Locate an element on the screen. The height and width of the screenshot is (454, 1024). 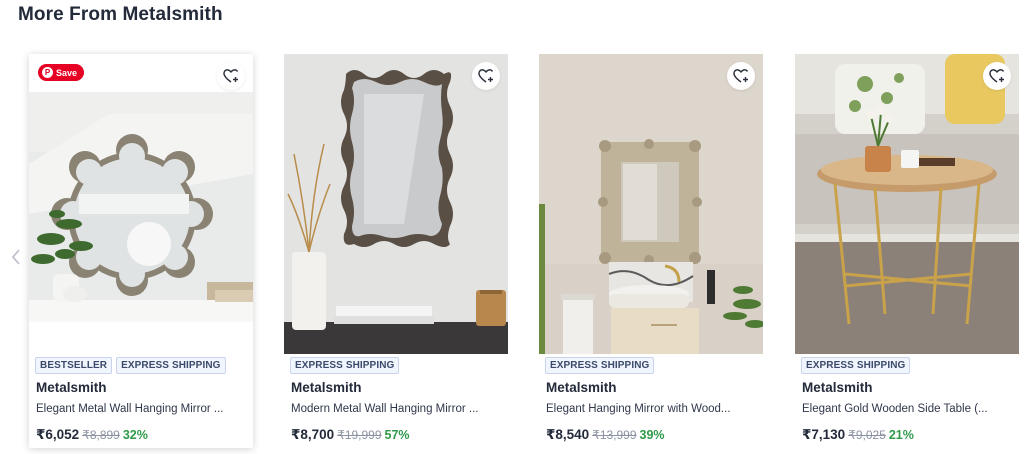
tag-list: BESTSELLER EXPRESS SHIPPING is located at coordinates (130, 365).